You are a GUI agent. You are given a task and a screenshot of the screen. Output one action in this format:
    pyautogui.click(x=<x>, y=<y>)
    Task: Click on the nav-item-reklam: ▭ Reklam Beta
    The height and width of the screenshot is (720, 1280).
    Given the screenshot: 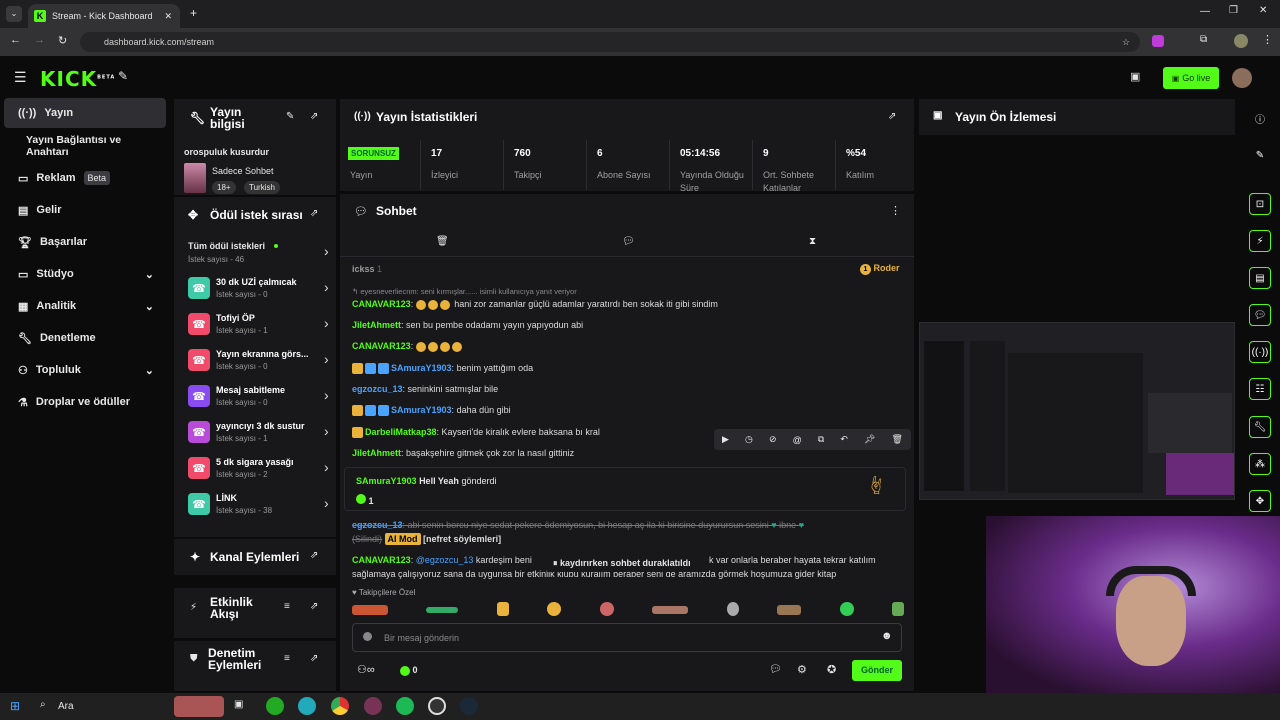 What is the action you would take?
    pyautogui.click(x=85, y=178)
    